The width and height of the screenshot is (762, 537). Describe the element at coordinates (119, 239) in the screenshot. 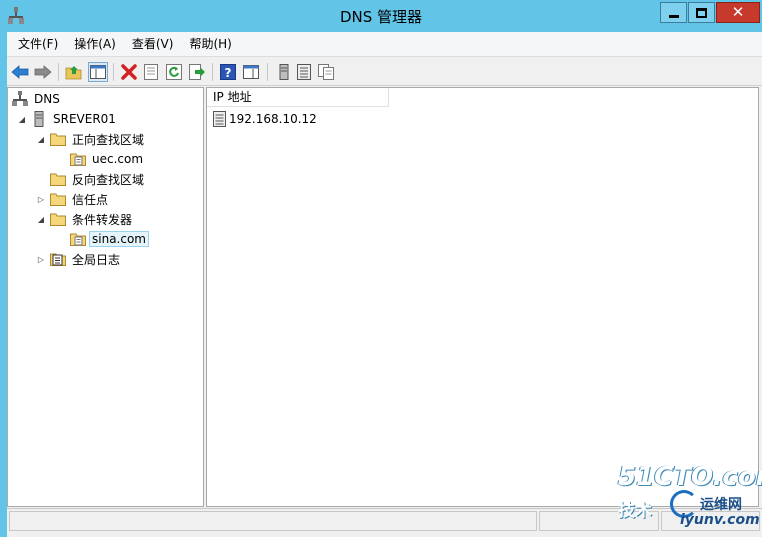

I see `tree-label-sina-com: sina.com` at that location.